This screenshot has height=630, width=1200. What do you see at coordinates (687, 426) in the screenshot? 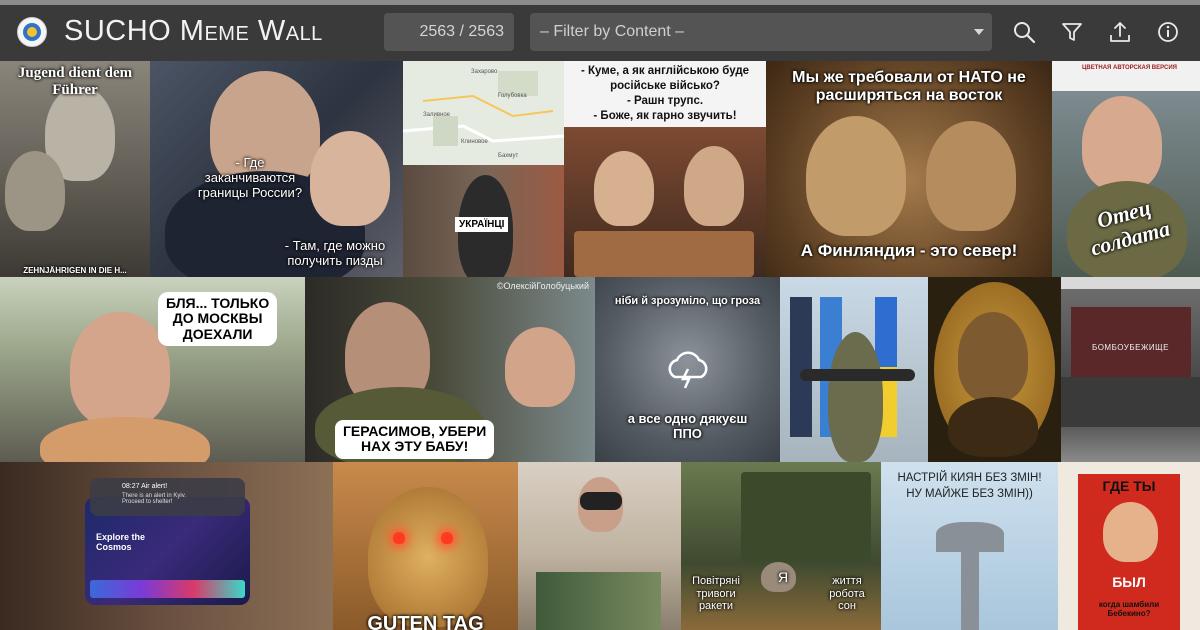
I see `meme-bottom-caption: а все одно дякуєш ППО` at bounding box center [687, 426].